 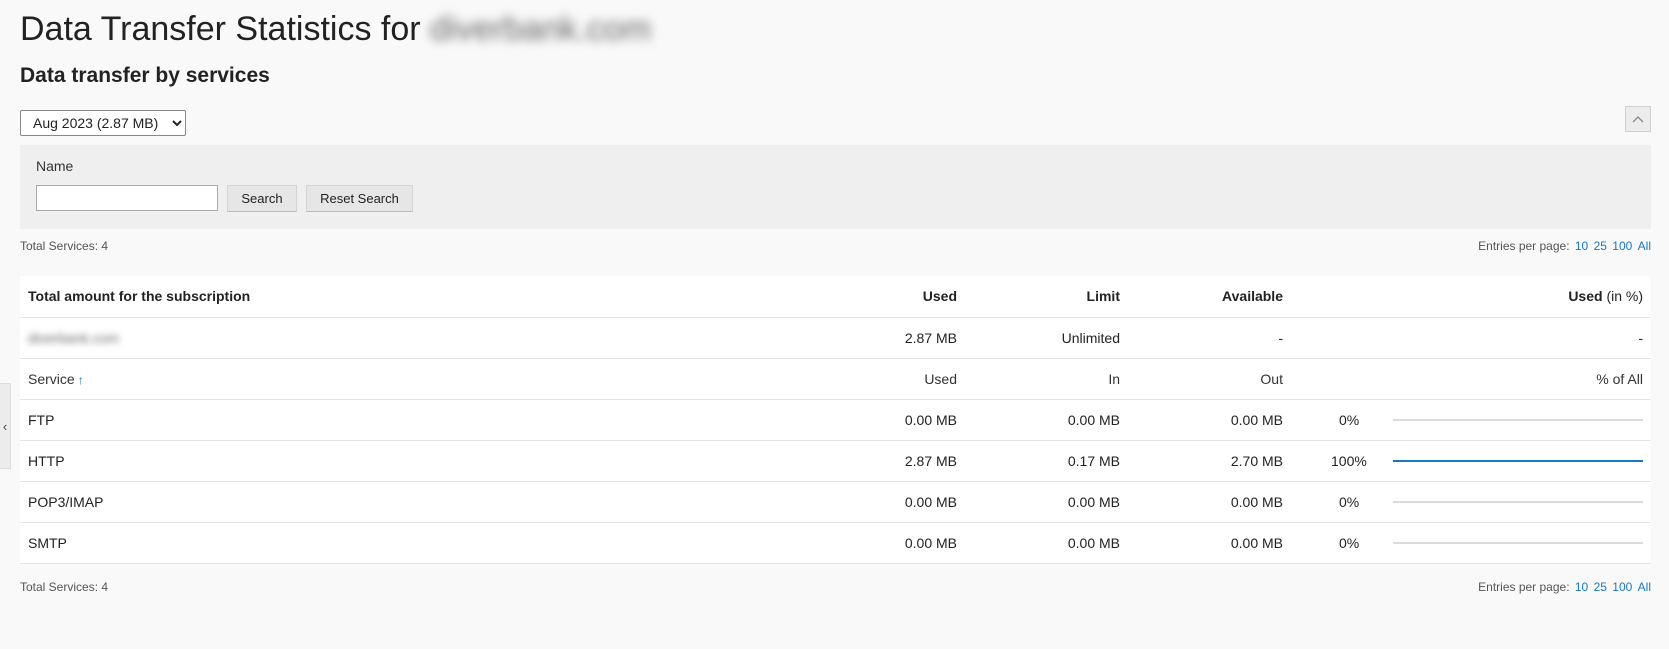 What do you see at coordinates (359, 198) in the screenshot?
I see `reset-search-button: Reset Search` at bounding box center [359, 198].